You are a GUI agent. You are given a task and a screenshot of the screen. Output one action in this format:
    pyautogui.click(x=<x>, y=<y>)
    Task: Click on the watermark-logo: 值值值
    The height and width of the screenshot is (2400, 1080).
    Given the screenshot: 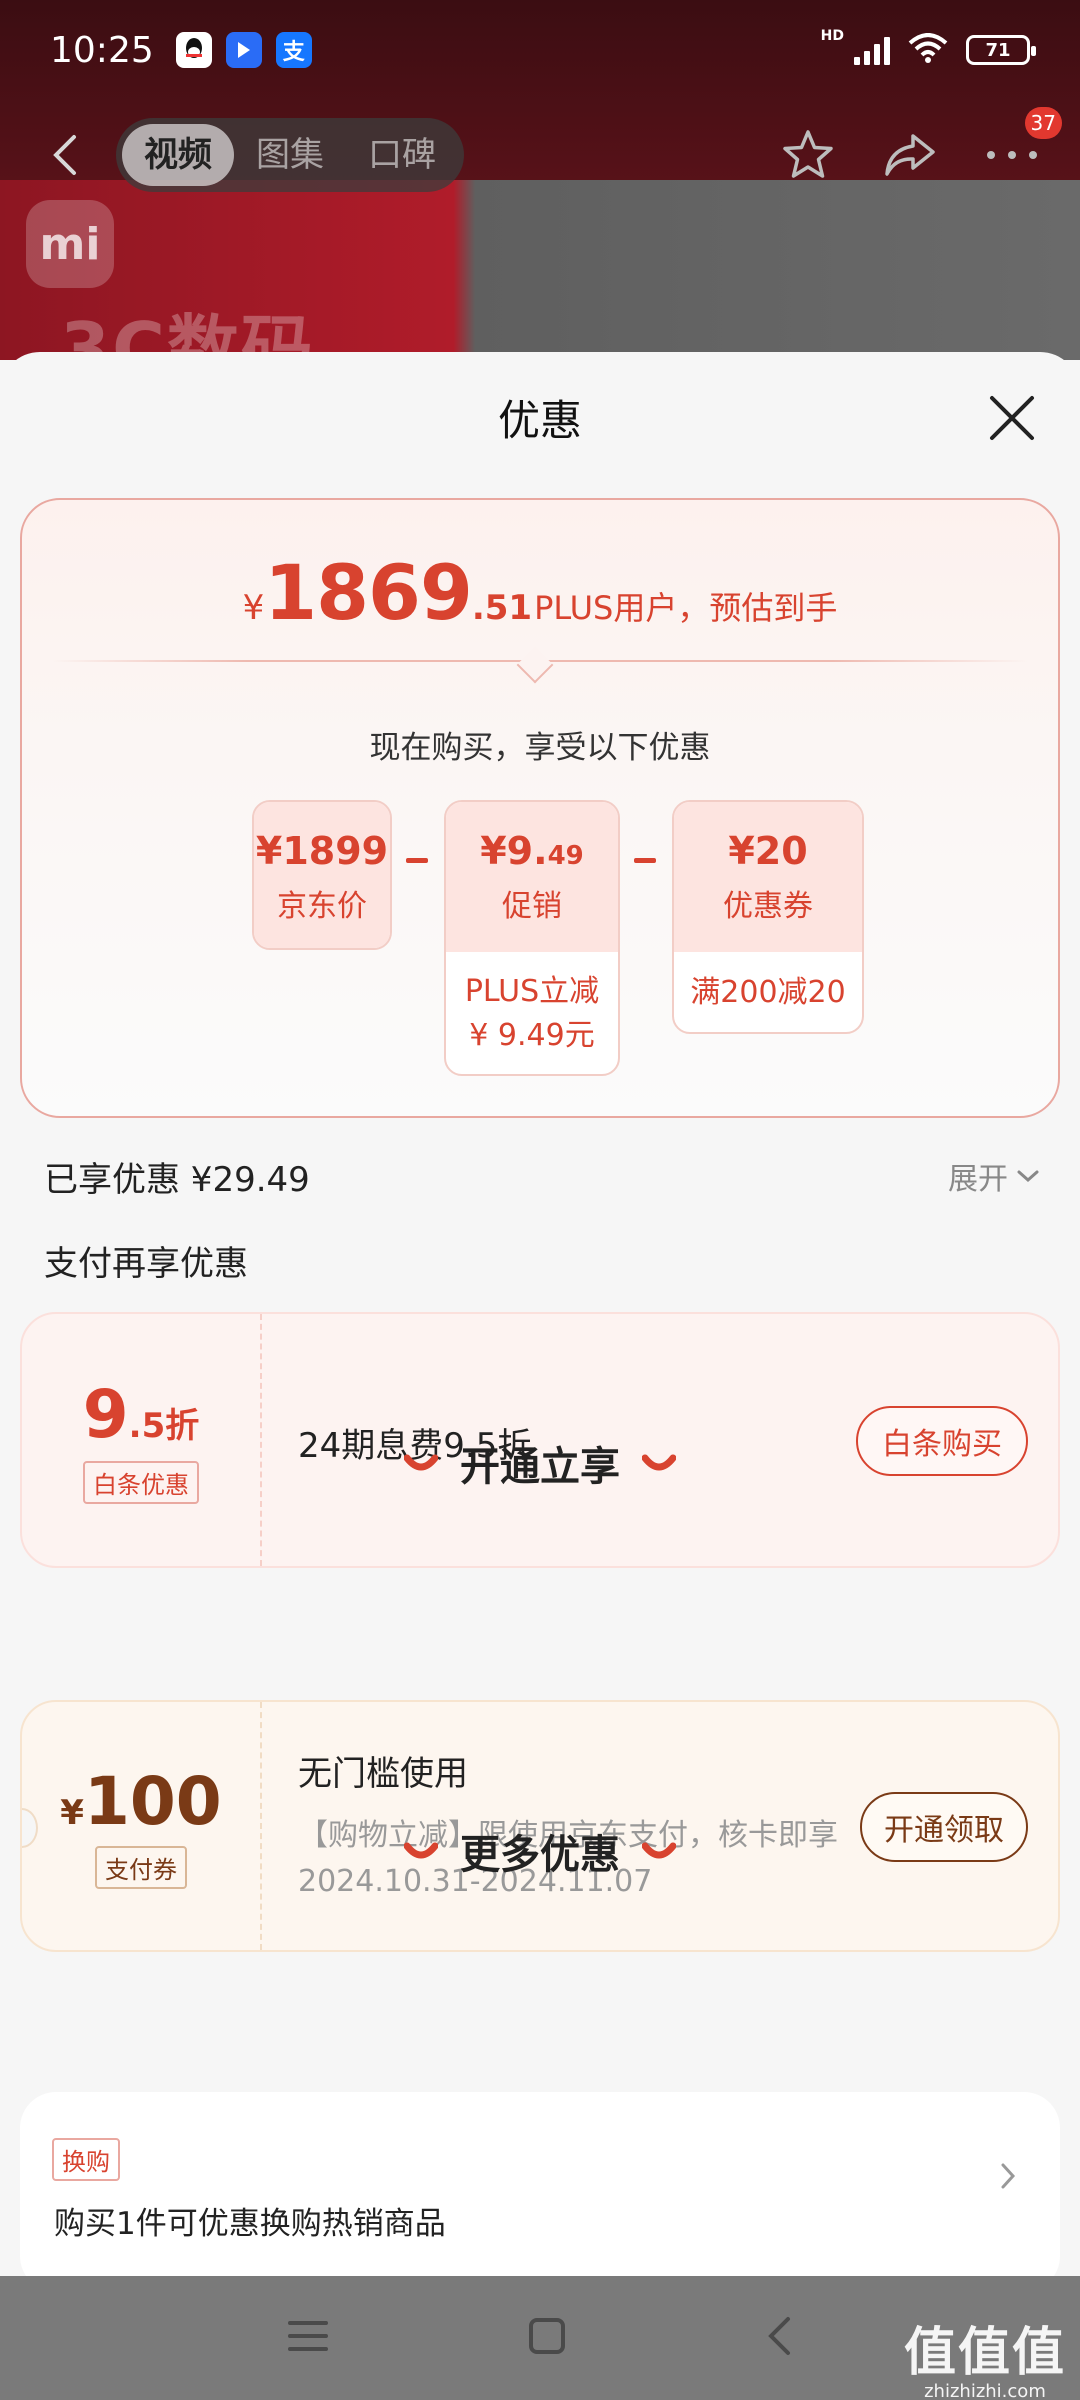 What is the action you would take?
    pyautogui.click(x=984, y=2353)
    